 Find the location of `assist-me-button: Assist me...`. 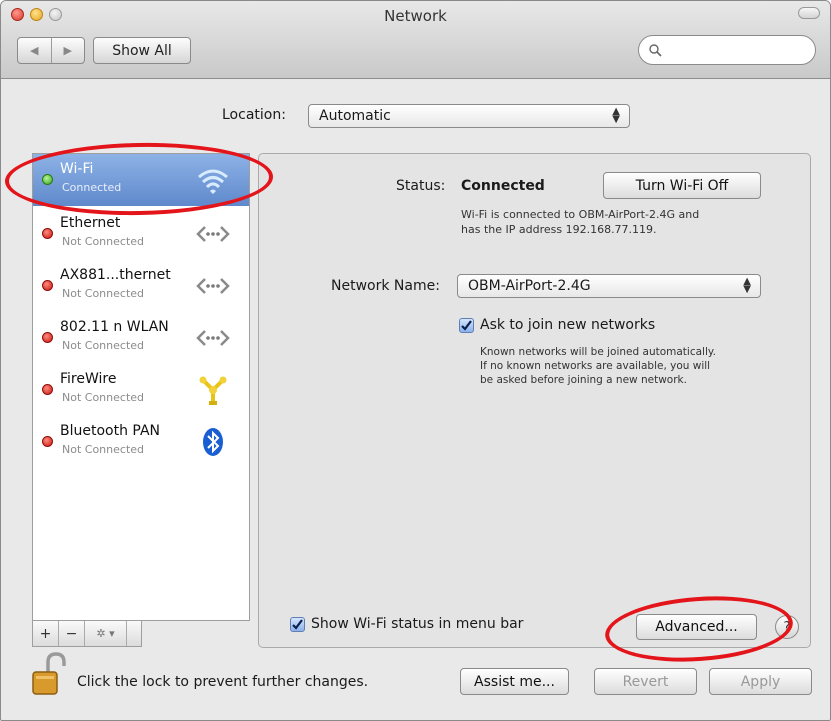

assist-me-button: Assist me... is located at coordinates (514, 681).